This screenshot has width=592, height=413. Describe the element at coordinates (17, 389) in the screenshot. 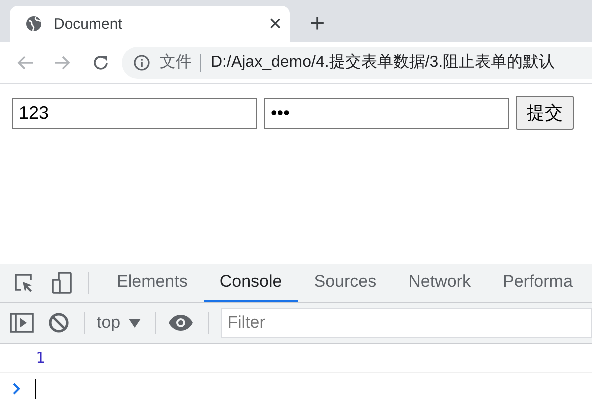

I see `prompt-chevron-icon` at that location.